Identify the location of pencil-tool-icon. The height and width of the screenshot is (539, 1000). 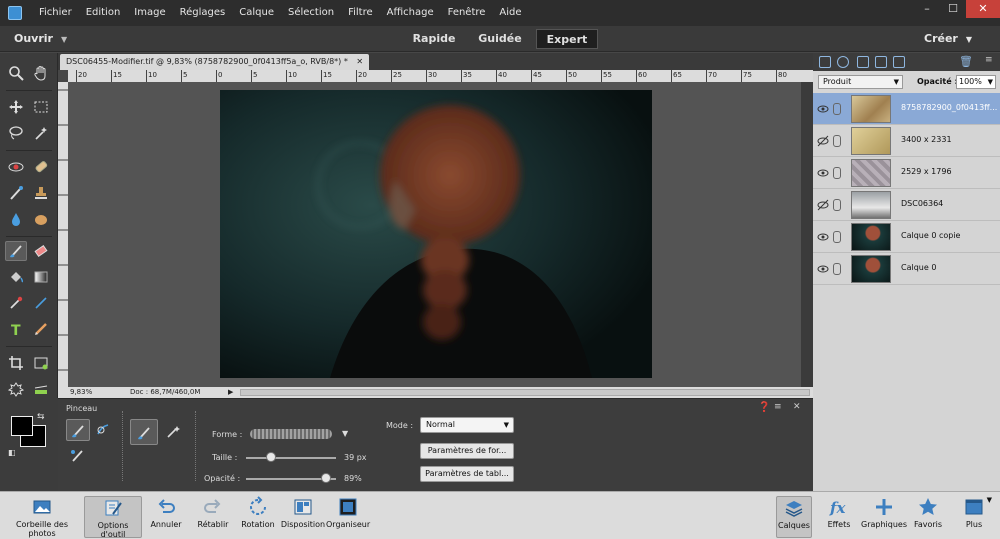
(41, 329).